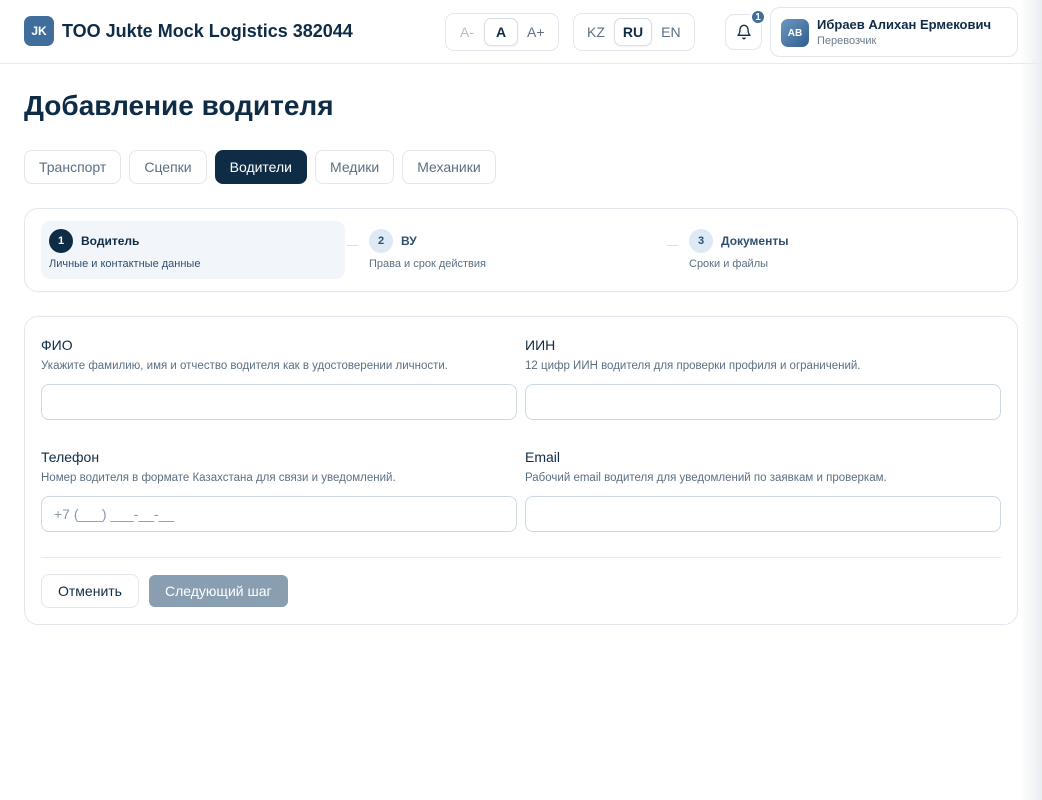 Image resolution: width=1042 pixels, height=800 pixels. I want to click on fio-input, so click(279, 402).